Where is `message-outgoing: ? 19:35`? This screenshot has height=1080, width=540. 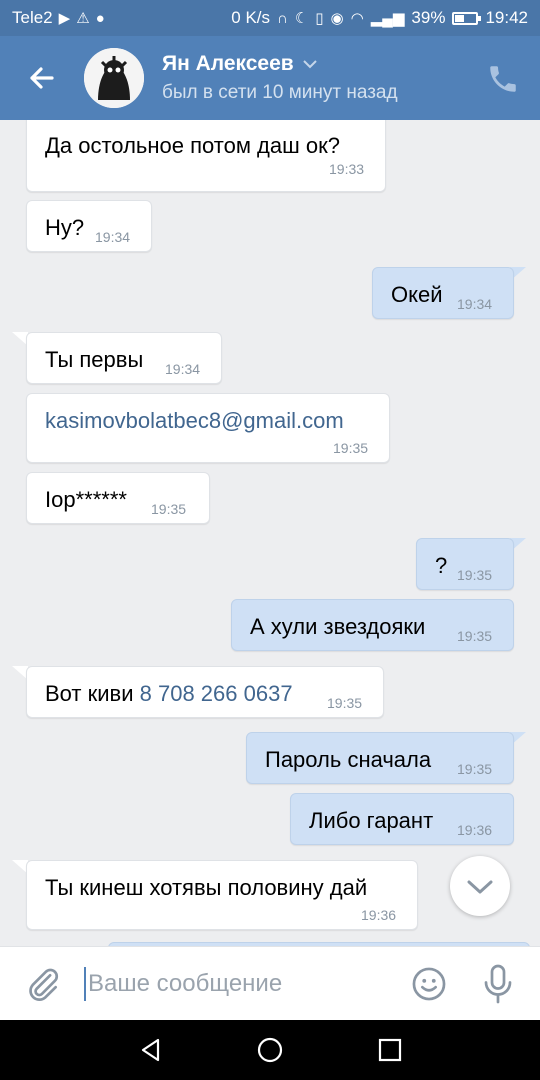 message-outgoing: ? 19:35 is located at coordinates (465, 564).